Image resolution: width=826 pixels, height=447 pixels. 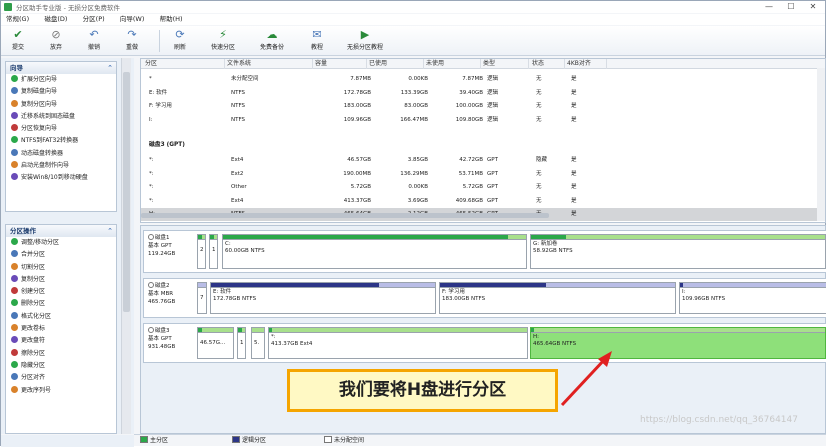 I want to click on table-horizontal-scrollbar, so click(x=345, y=215).